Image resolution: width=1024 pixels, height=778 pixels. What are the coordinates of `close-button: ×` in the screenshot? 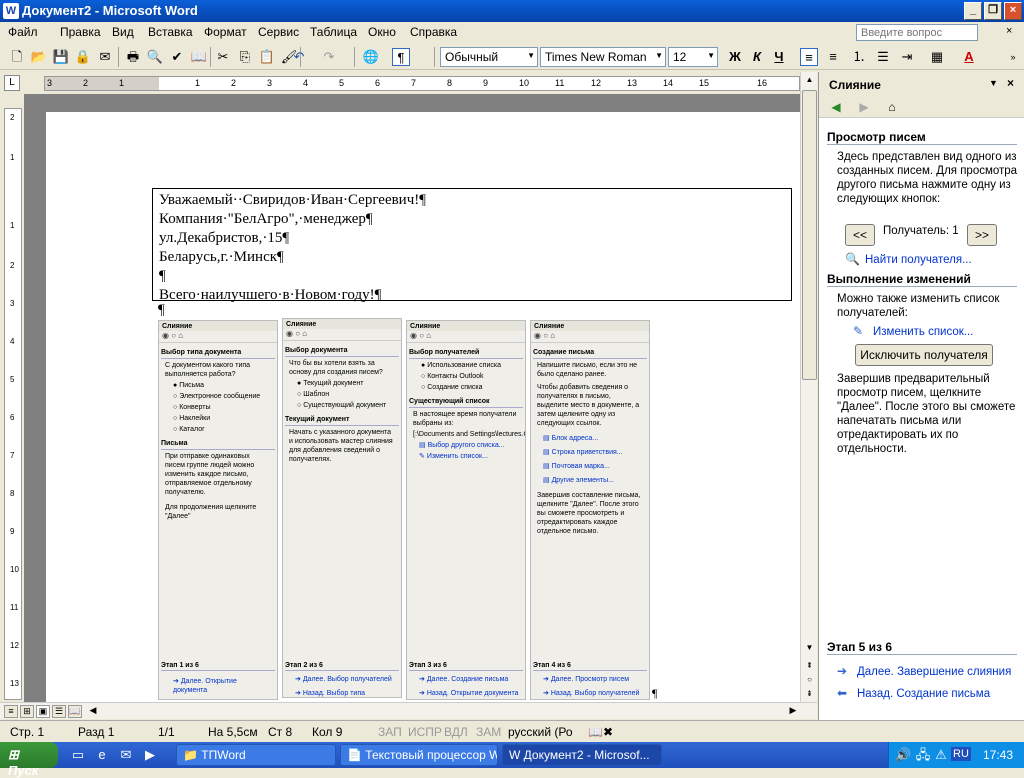 It's located at (1013, 11).